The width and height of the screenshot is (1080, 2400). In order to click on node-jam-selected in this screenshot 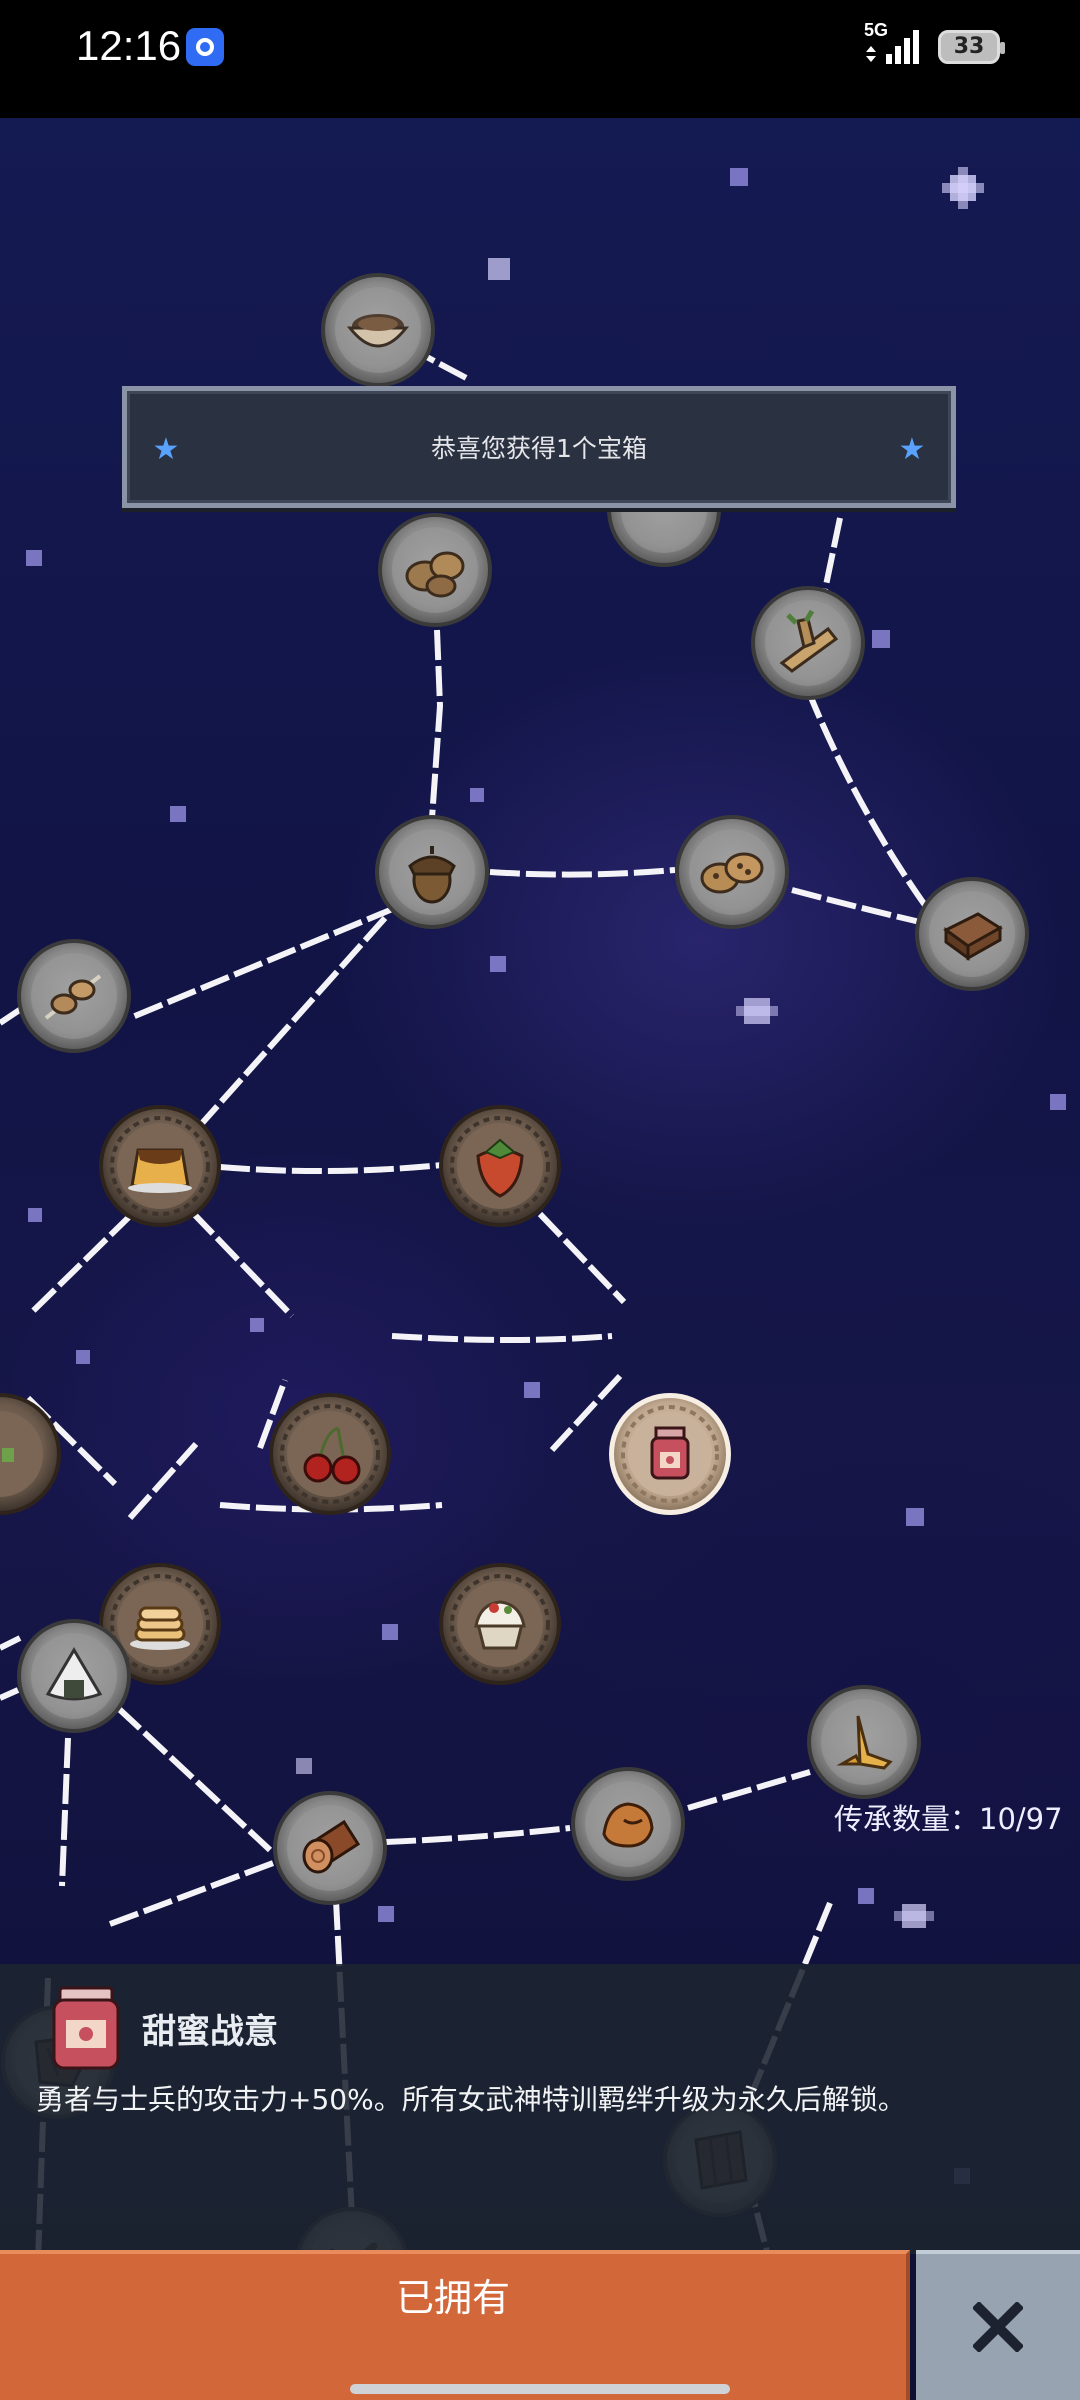, I will do `click(670, 1454)`.